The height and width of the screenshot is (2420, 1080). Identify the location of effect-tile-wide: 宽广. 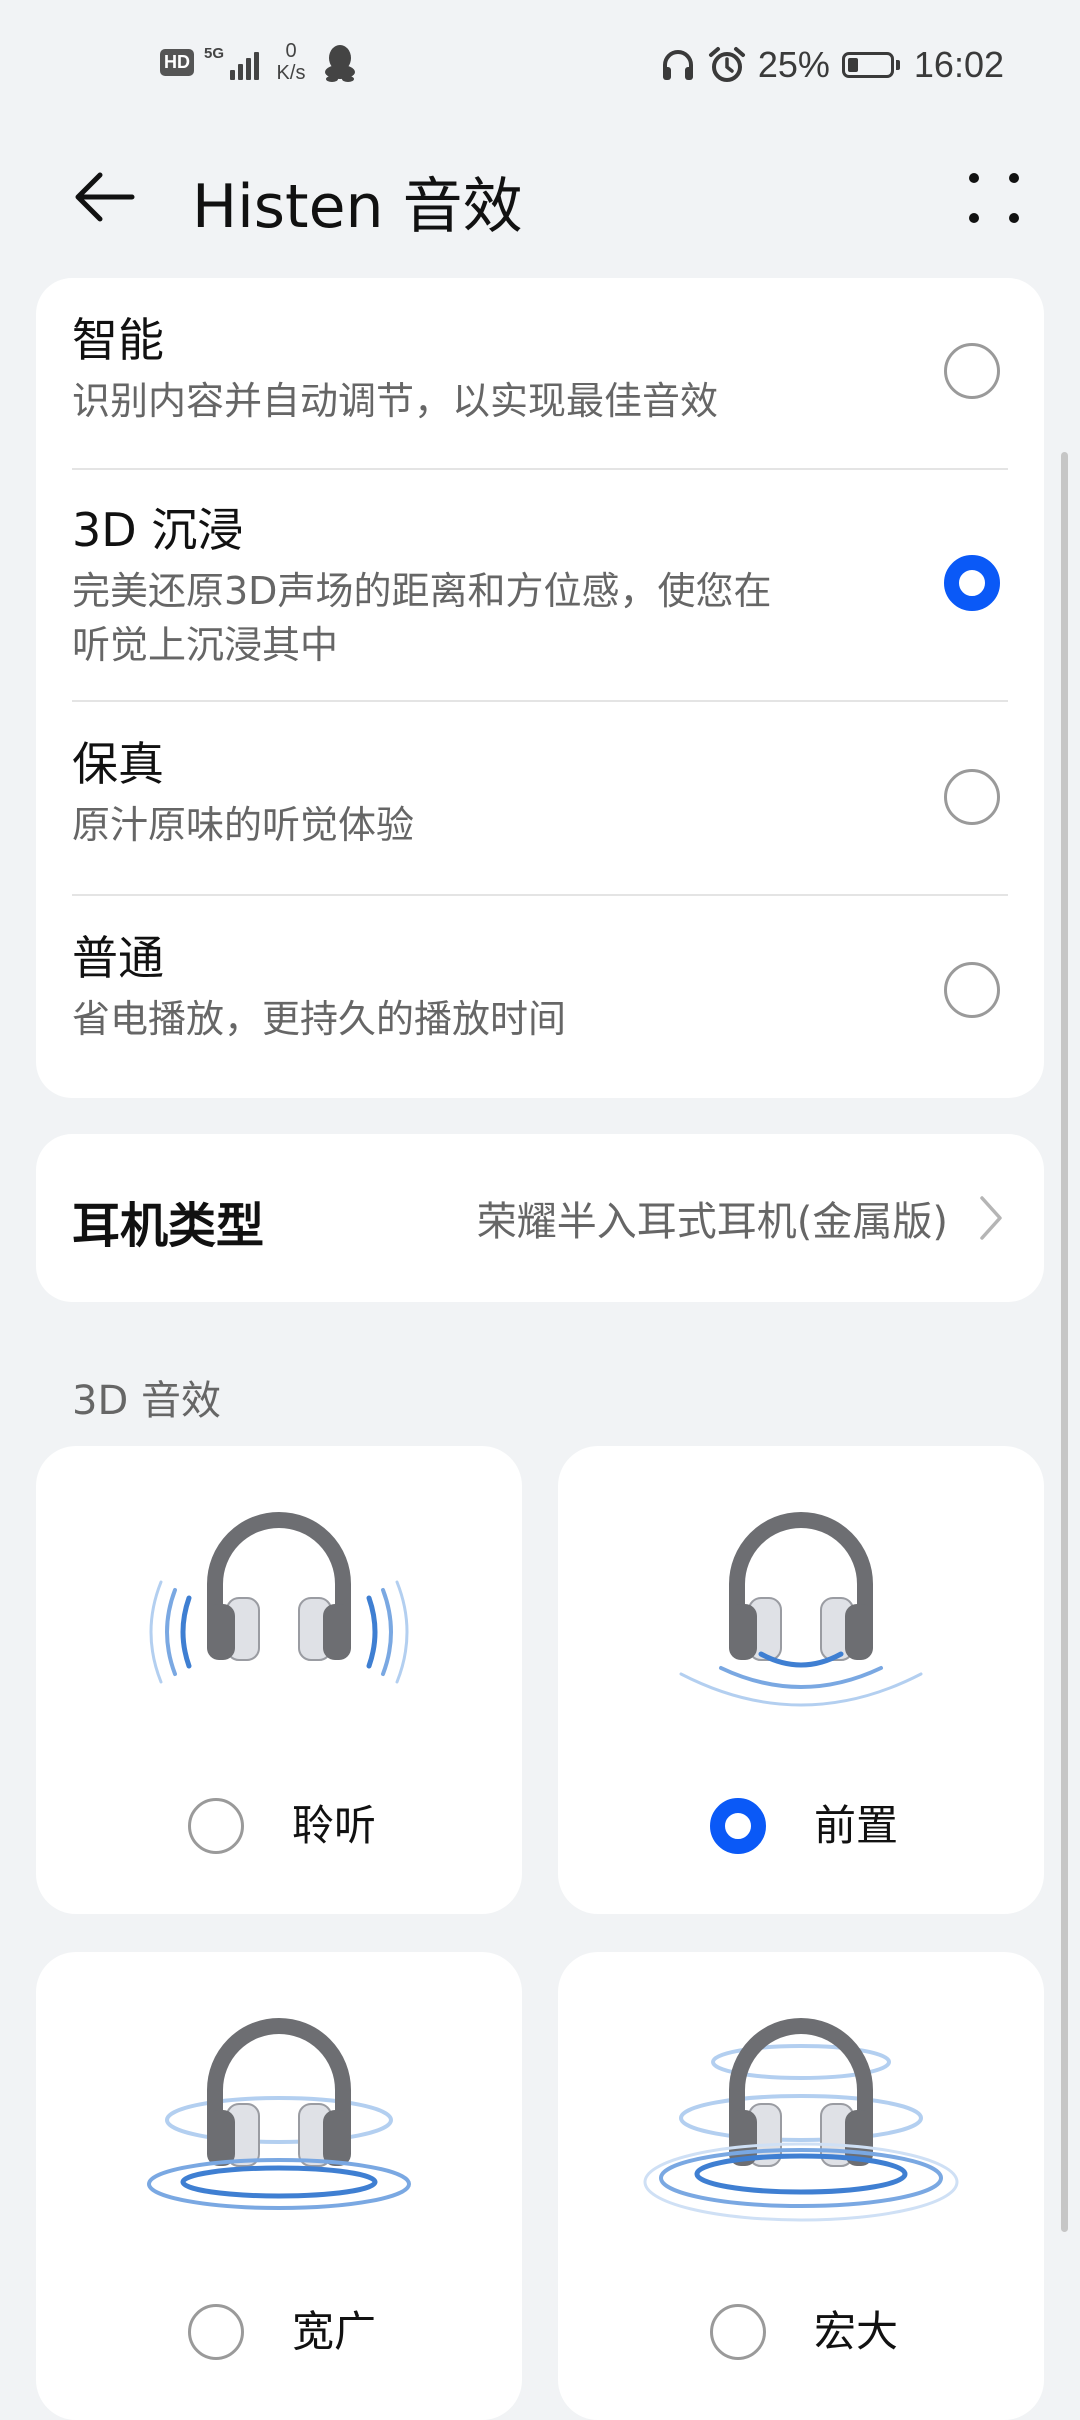
(279, 2186).